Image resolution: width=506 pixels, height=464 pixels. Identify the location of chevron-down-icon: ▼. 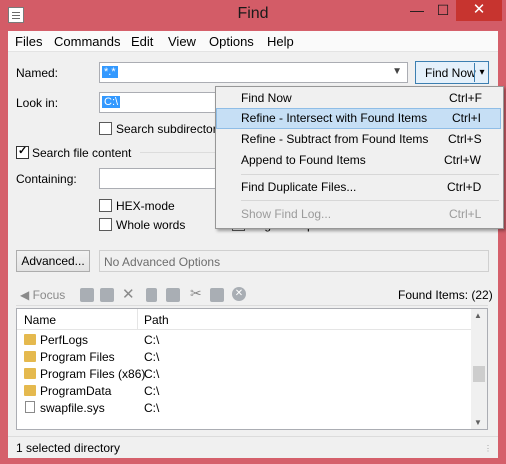
(397, 71).